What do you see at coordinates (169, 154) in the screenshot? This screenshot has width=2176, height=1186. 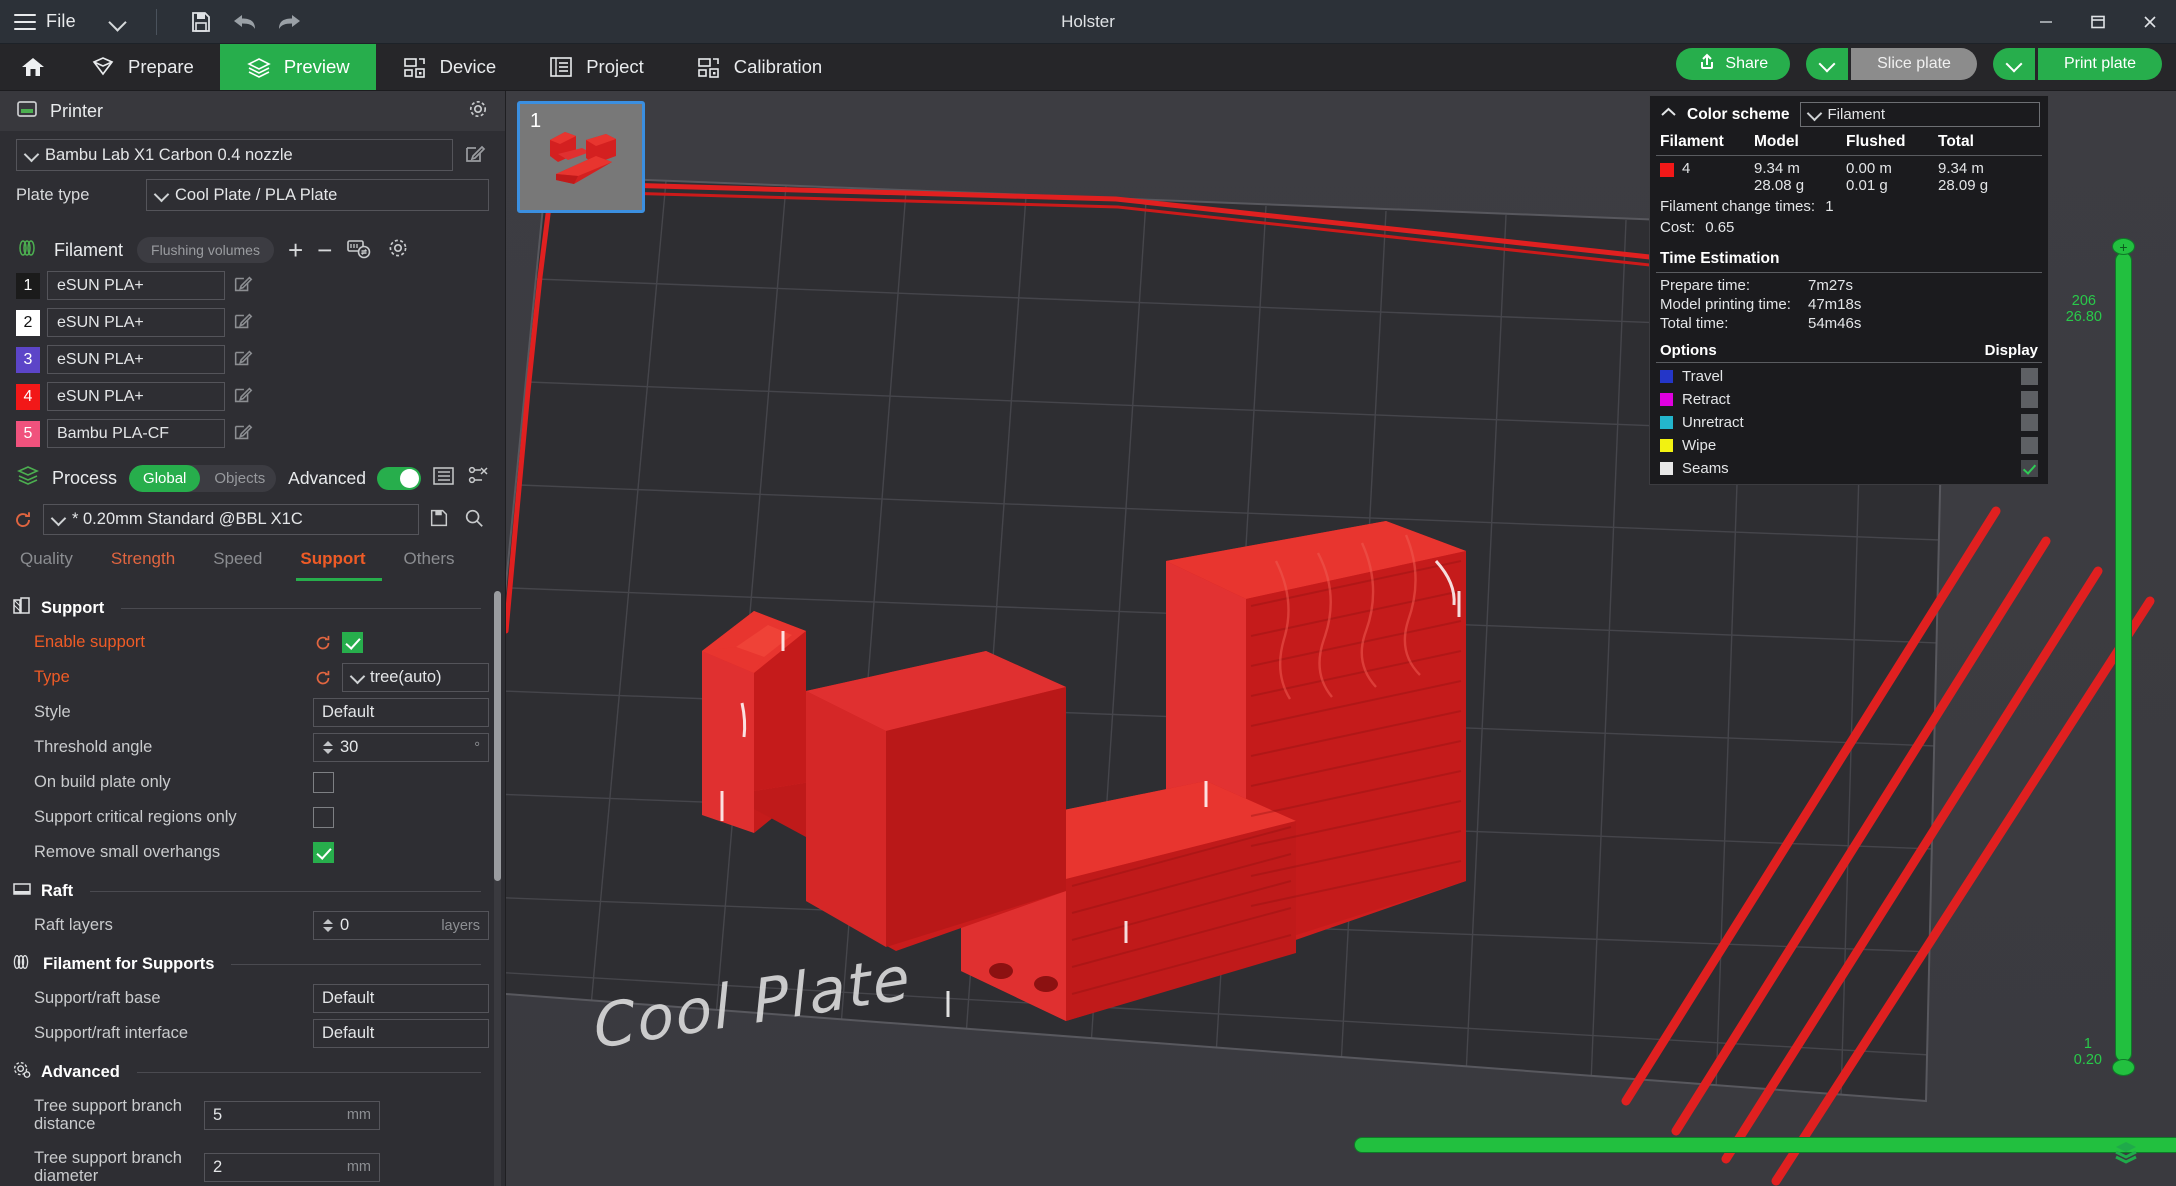 I see `printer-preset-value: Bambu Lab X1 Carbon 0.4 nozzle` at bounding box center [169, 154].